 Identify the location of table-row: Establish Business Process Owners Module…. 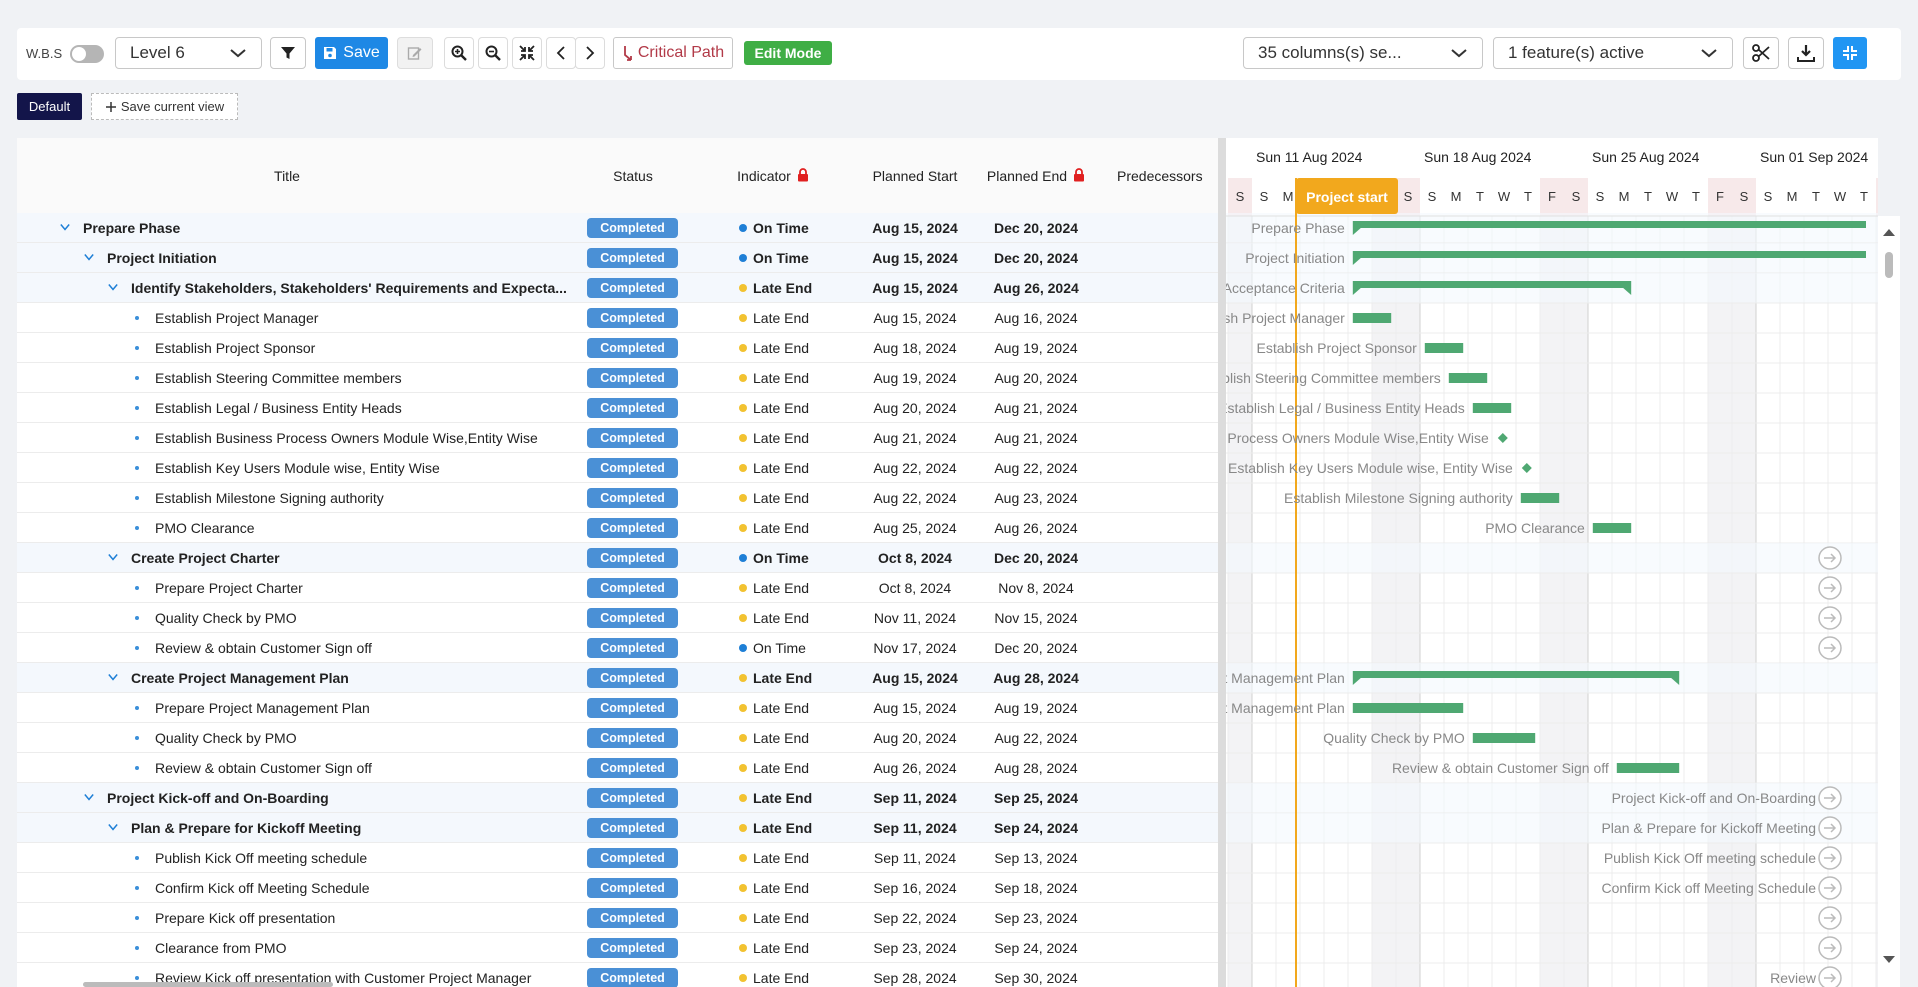
(617, 438).